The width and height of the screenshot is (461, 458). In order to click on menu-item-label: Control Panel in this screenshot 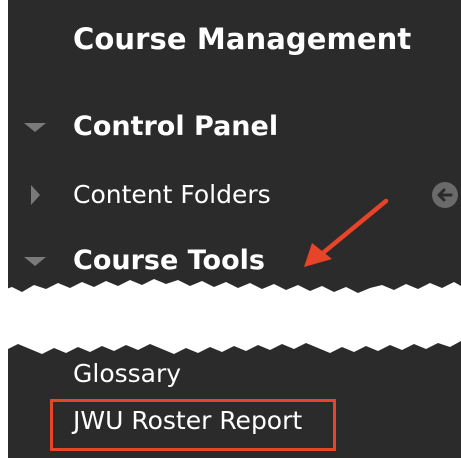, I will do `click(176, 126)`.